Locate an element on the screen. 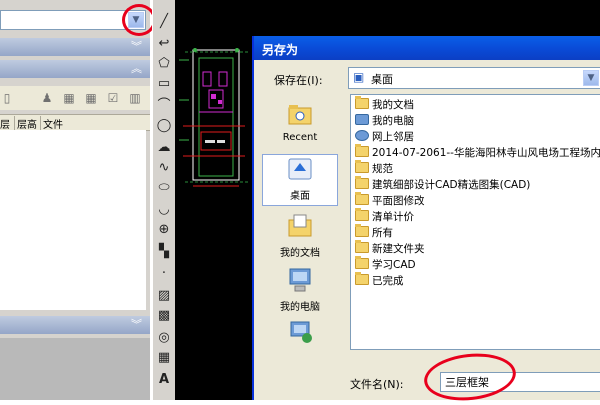 The image size is (600, 405). place-label: 桌面 is located at coordinates (300, 196).